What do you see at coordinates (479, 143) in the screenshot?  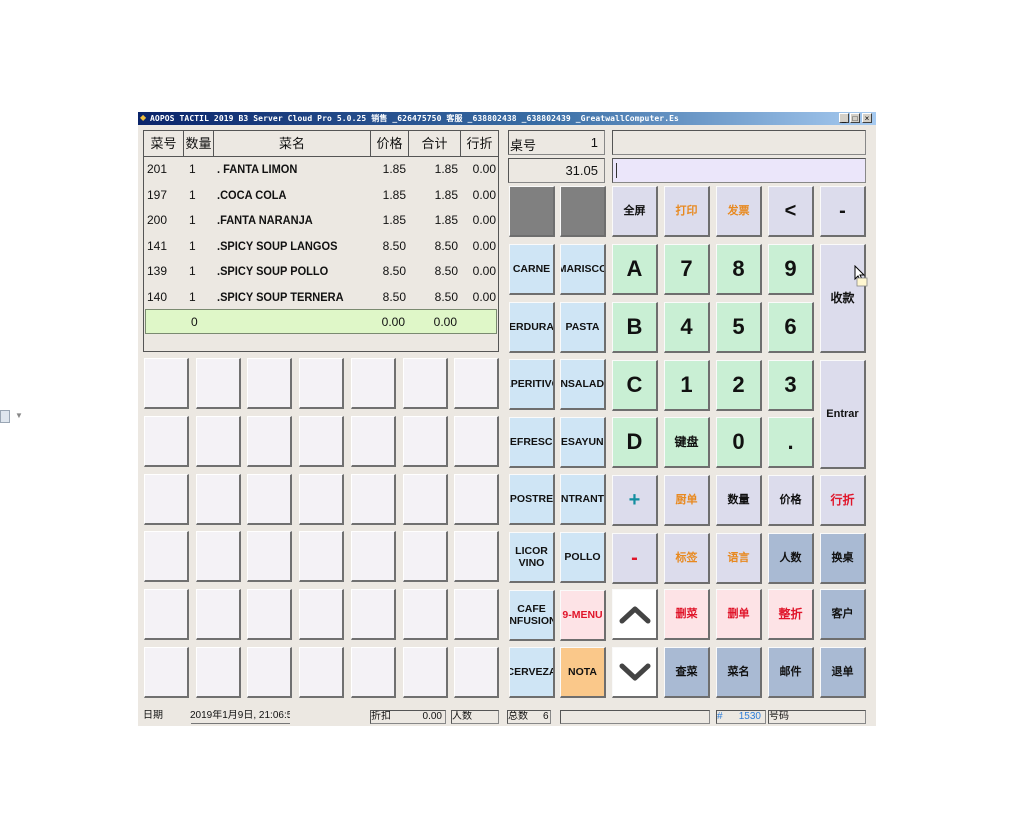 I see `col-discount: 行折` at bounding box center [479, 143].